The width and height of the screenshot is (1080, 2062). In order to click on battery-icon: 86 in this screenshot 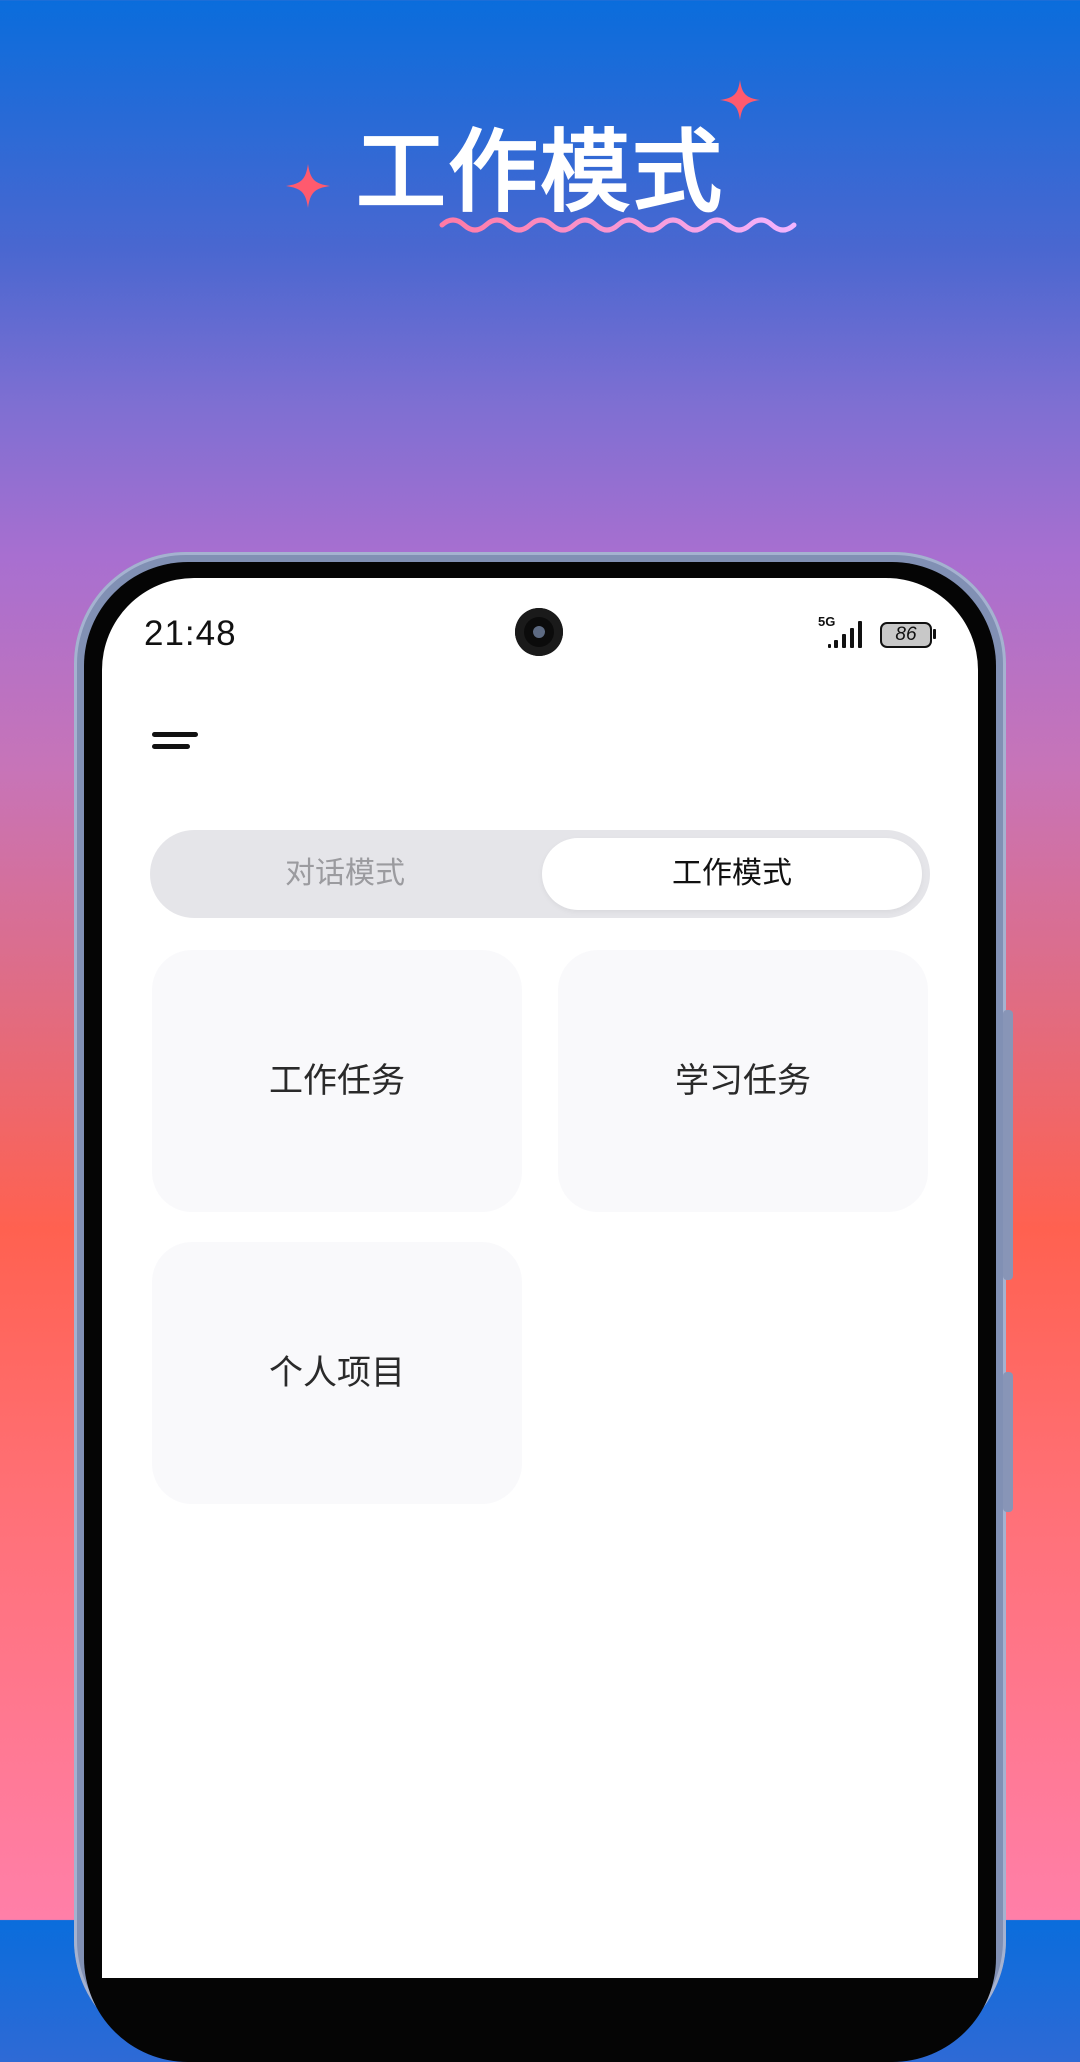, I will do `click(906, 635)`.